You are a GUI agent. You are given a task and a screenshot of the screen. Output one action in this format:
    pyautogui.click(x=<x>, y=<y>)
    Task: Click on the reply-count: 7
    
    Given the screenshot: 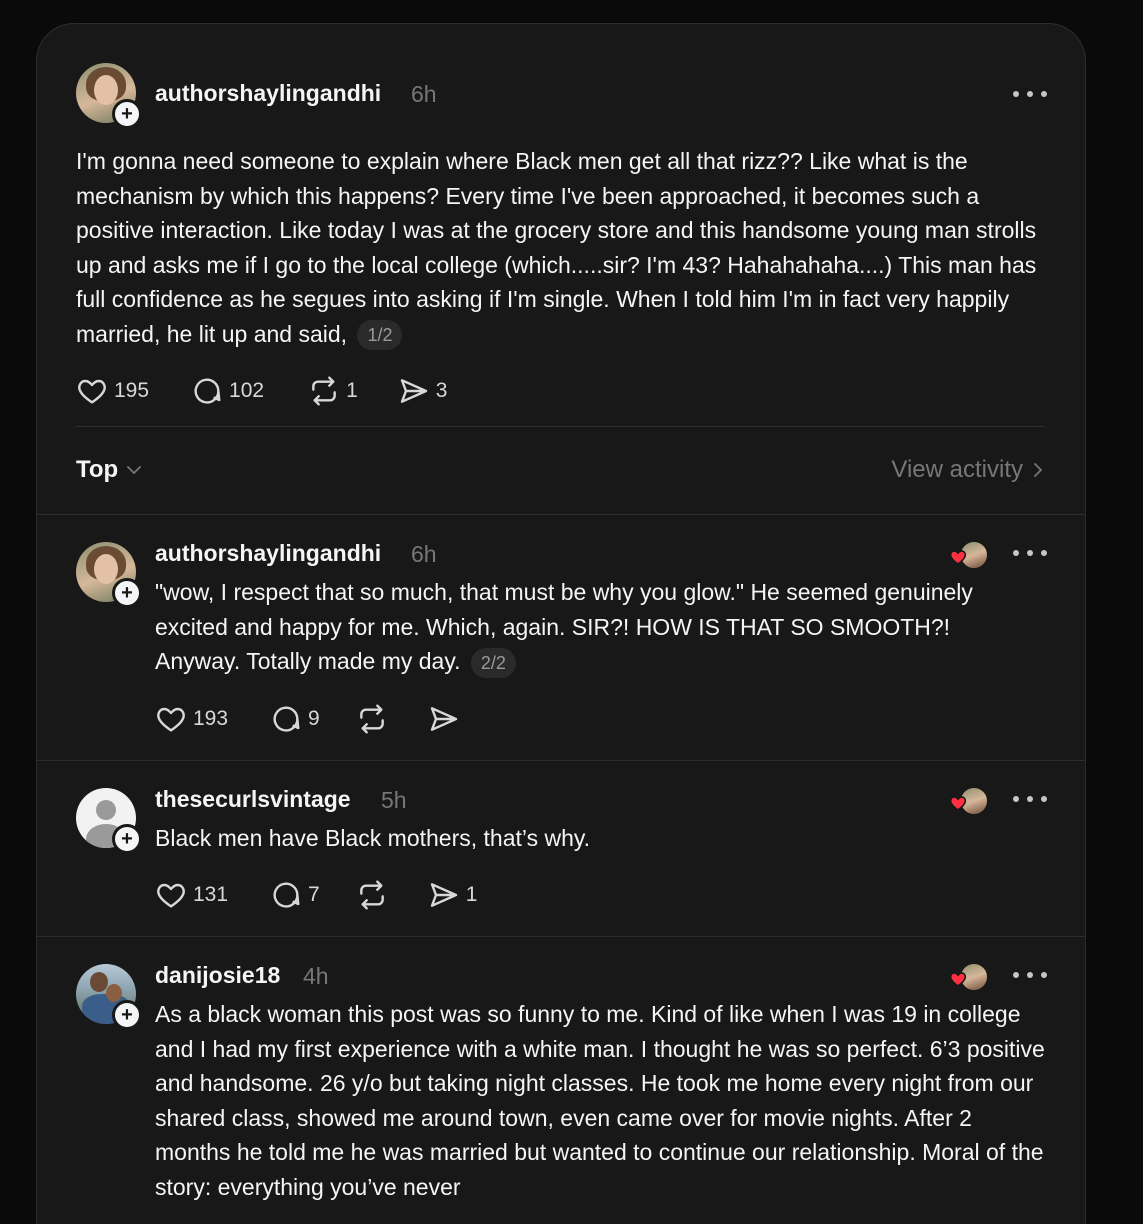 What is the action you would take?
    pyautogui.click(x=314, y=894)
    